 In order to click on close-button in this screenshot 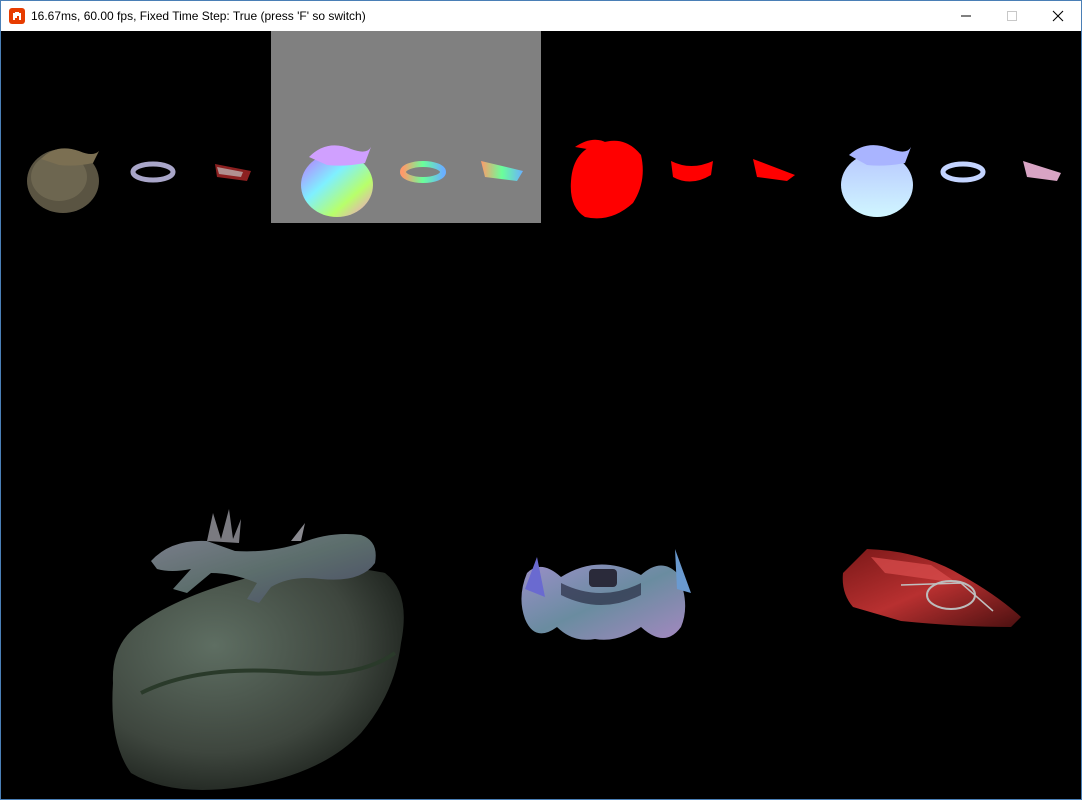, I will do `click(1058, 16)`.